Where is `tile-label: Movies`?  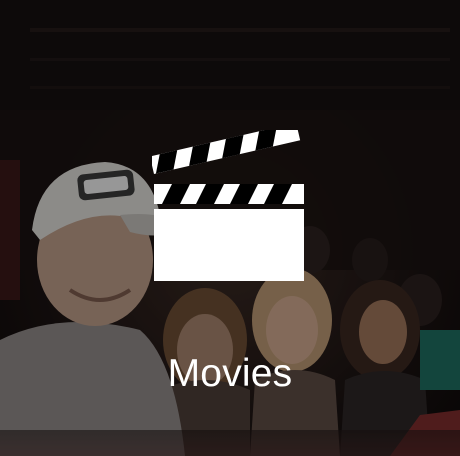 tile-label: Movies is located at coordinates (230, 373).